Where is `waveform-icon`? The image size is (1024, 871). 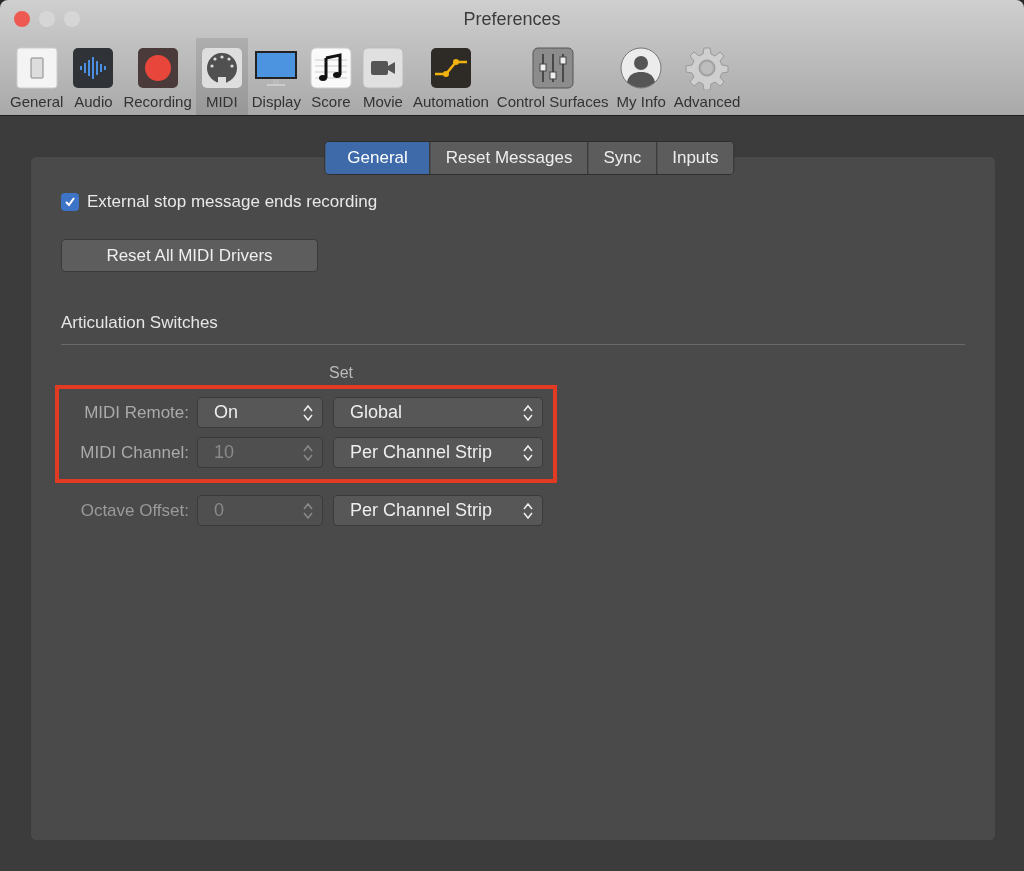 waveform-icon is located at coordinates (93, 68).